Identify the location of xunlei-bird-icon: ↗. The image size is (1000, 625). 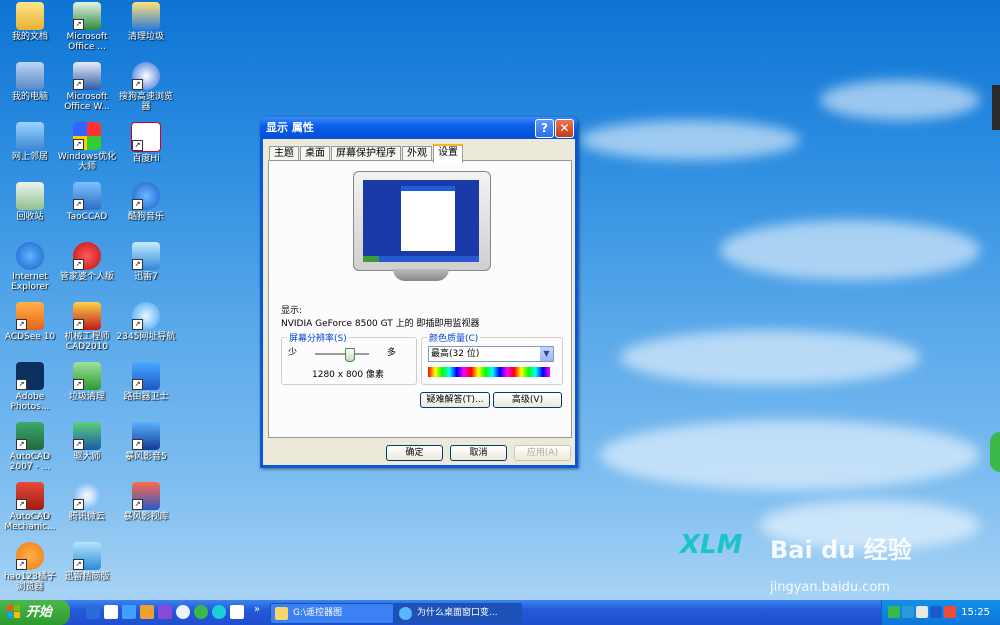
(146, 256).